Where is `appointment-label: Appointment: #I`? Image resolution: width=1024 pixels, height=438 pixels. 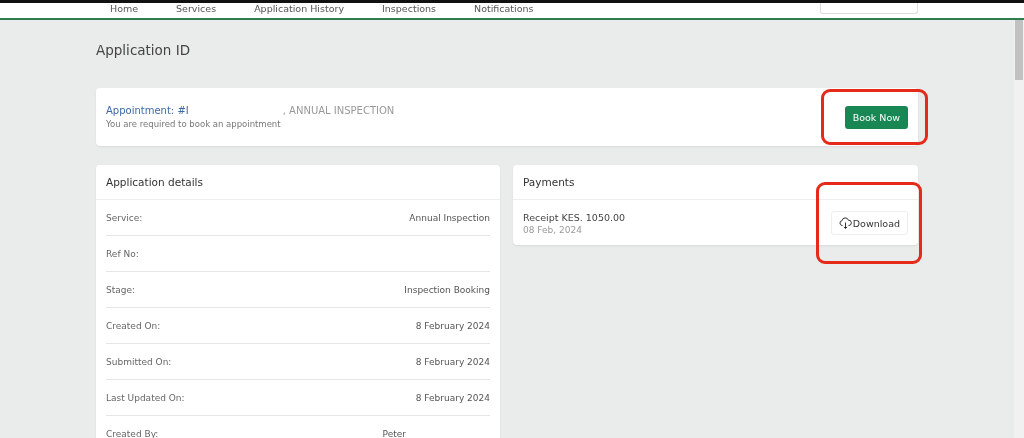 appointment-label: Appointment: #I is located at coordinates (147, 110).